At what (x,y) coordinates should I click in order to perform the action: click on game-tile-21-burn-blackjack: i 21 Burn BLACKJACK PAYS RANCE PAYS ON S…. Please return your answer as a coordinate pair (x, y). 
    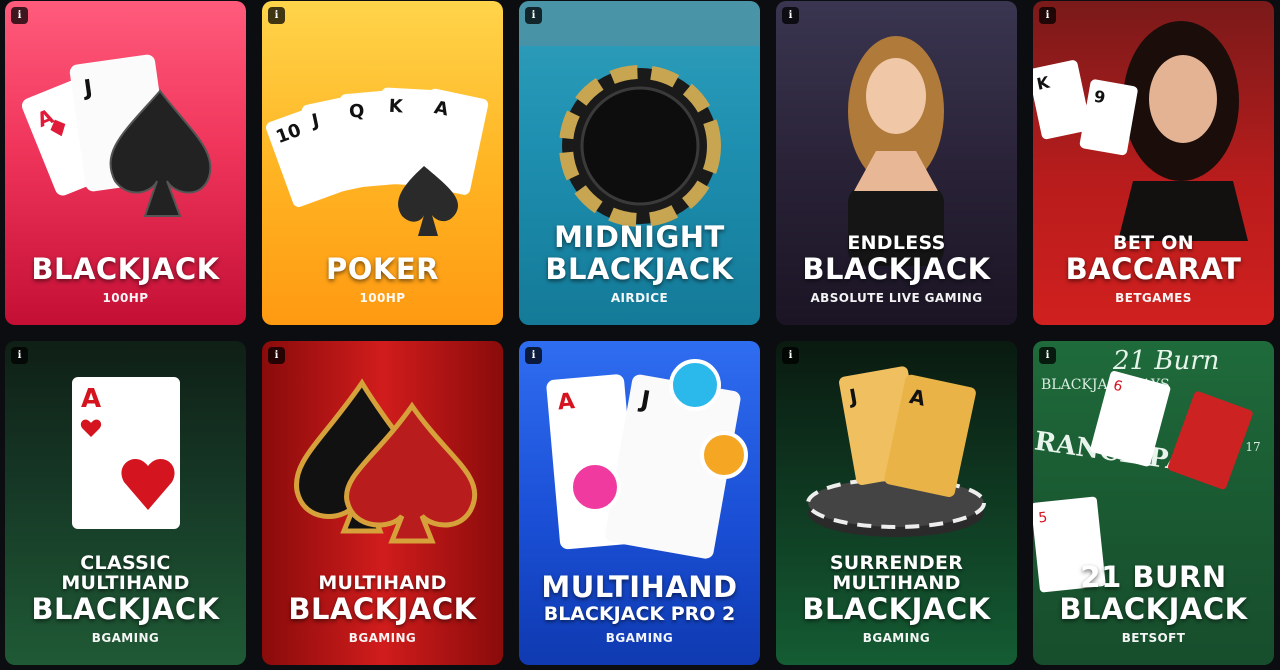
    Looking at the image, I should click on (1153, 503).